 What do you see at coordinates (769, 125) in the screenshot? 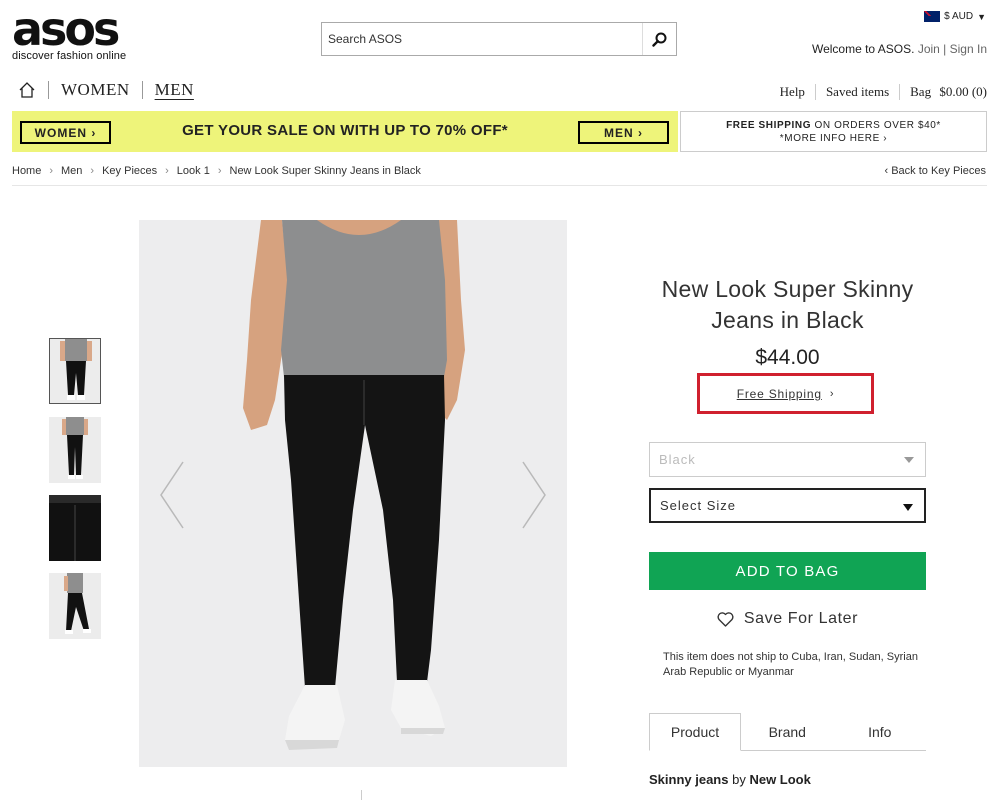
I see `shipping-bold: FREE SHIPPING` at bounding box center [769, 125].